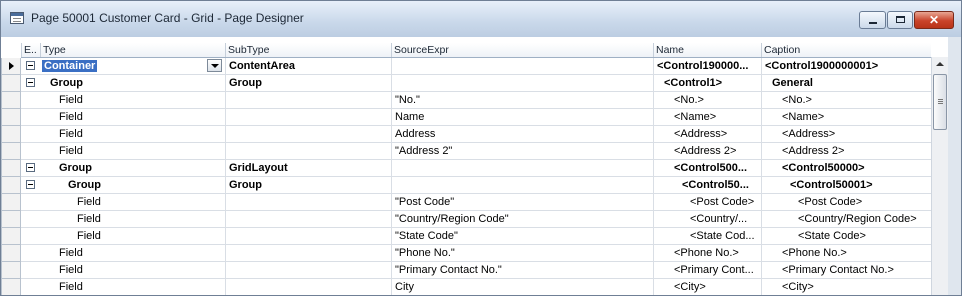 The width and height of the screenshot is (962, 296). What do you see at coordinates (522, 134) in the screenshot?
I see `sourceexpr-cell: Address` at bounding box center [522, 134].